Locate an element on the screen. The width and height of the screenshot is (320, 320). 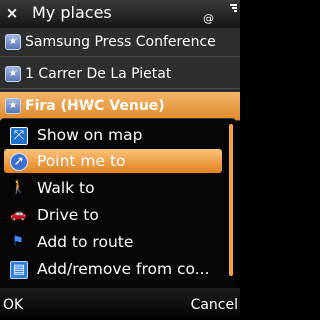
menu-scrollbar is located at coordinates (231, 200).